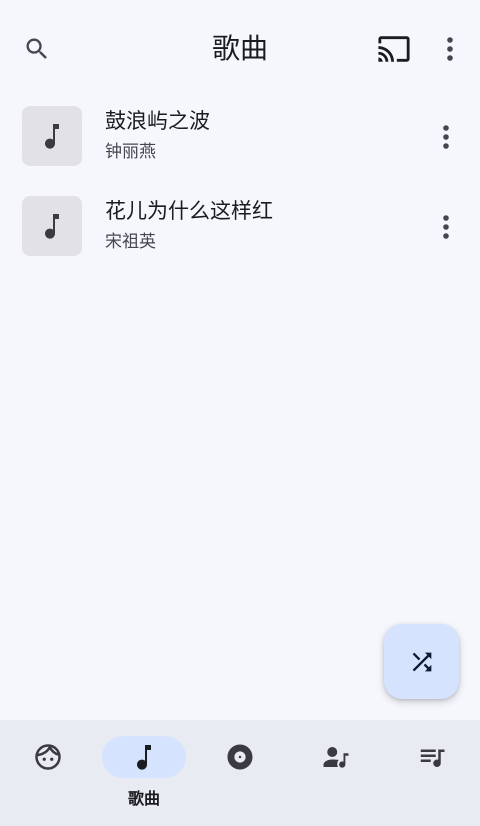 The height and width of the screenshot is (826, 480). I want to click on nav-item-playlists, so click(432, 773).